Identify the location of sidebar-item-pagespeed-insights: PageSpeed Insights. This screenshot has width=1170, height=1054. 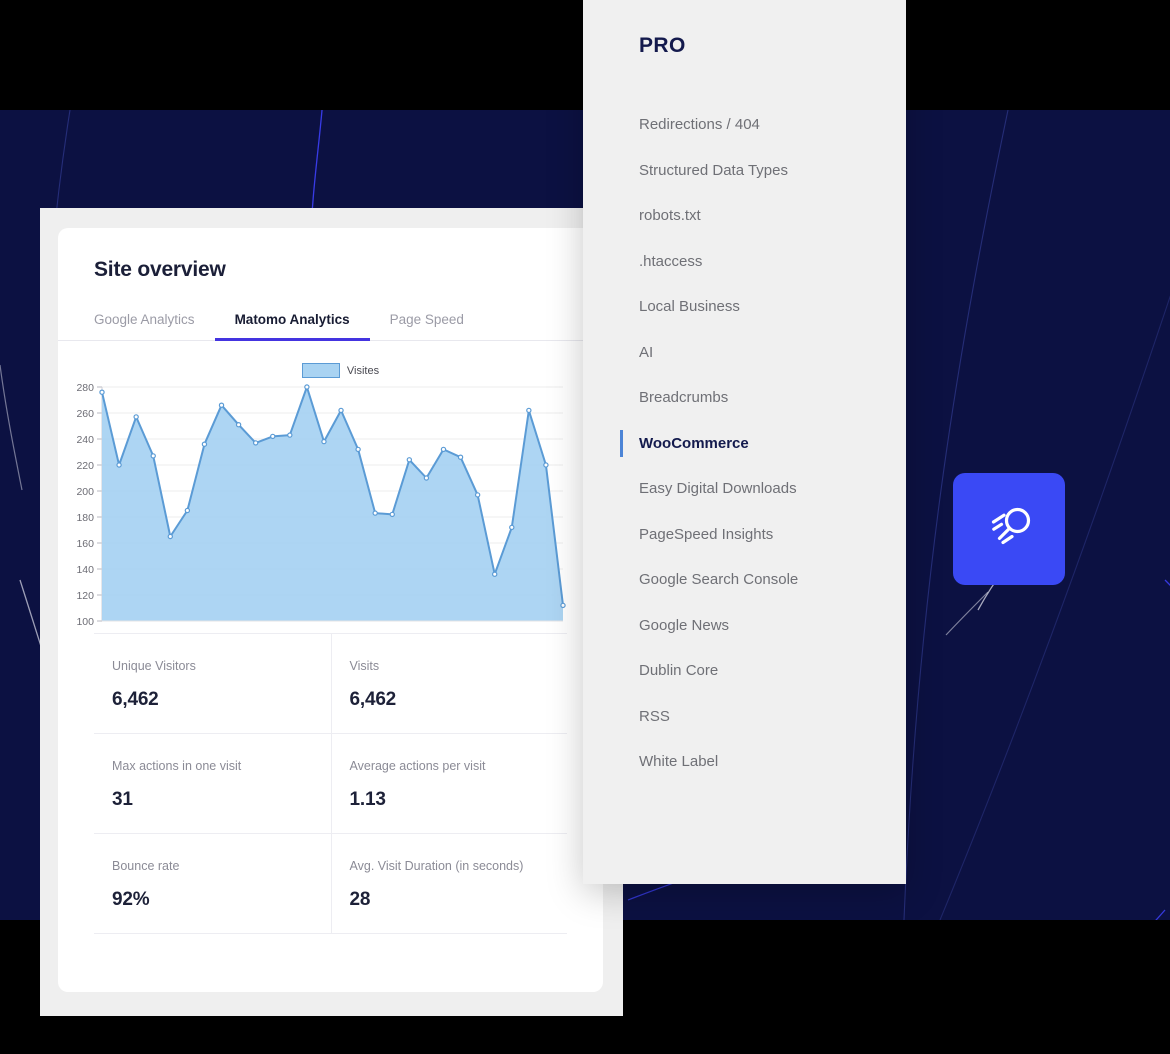
(744, 535).